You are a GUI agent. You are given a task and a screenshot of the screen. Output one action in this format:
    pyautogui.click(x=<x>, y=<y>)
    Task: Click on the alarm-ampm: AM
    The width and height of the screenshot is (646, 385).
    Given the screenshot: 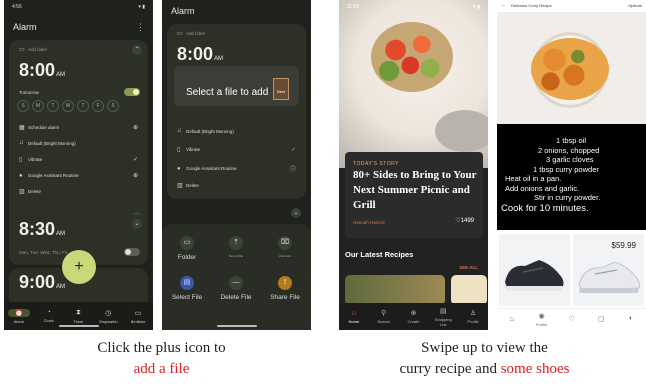 What is the action you would take?
    pyautogui.click(x=219, y=59)
    